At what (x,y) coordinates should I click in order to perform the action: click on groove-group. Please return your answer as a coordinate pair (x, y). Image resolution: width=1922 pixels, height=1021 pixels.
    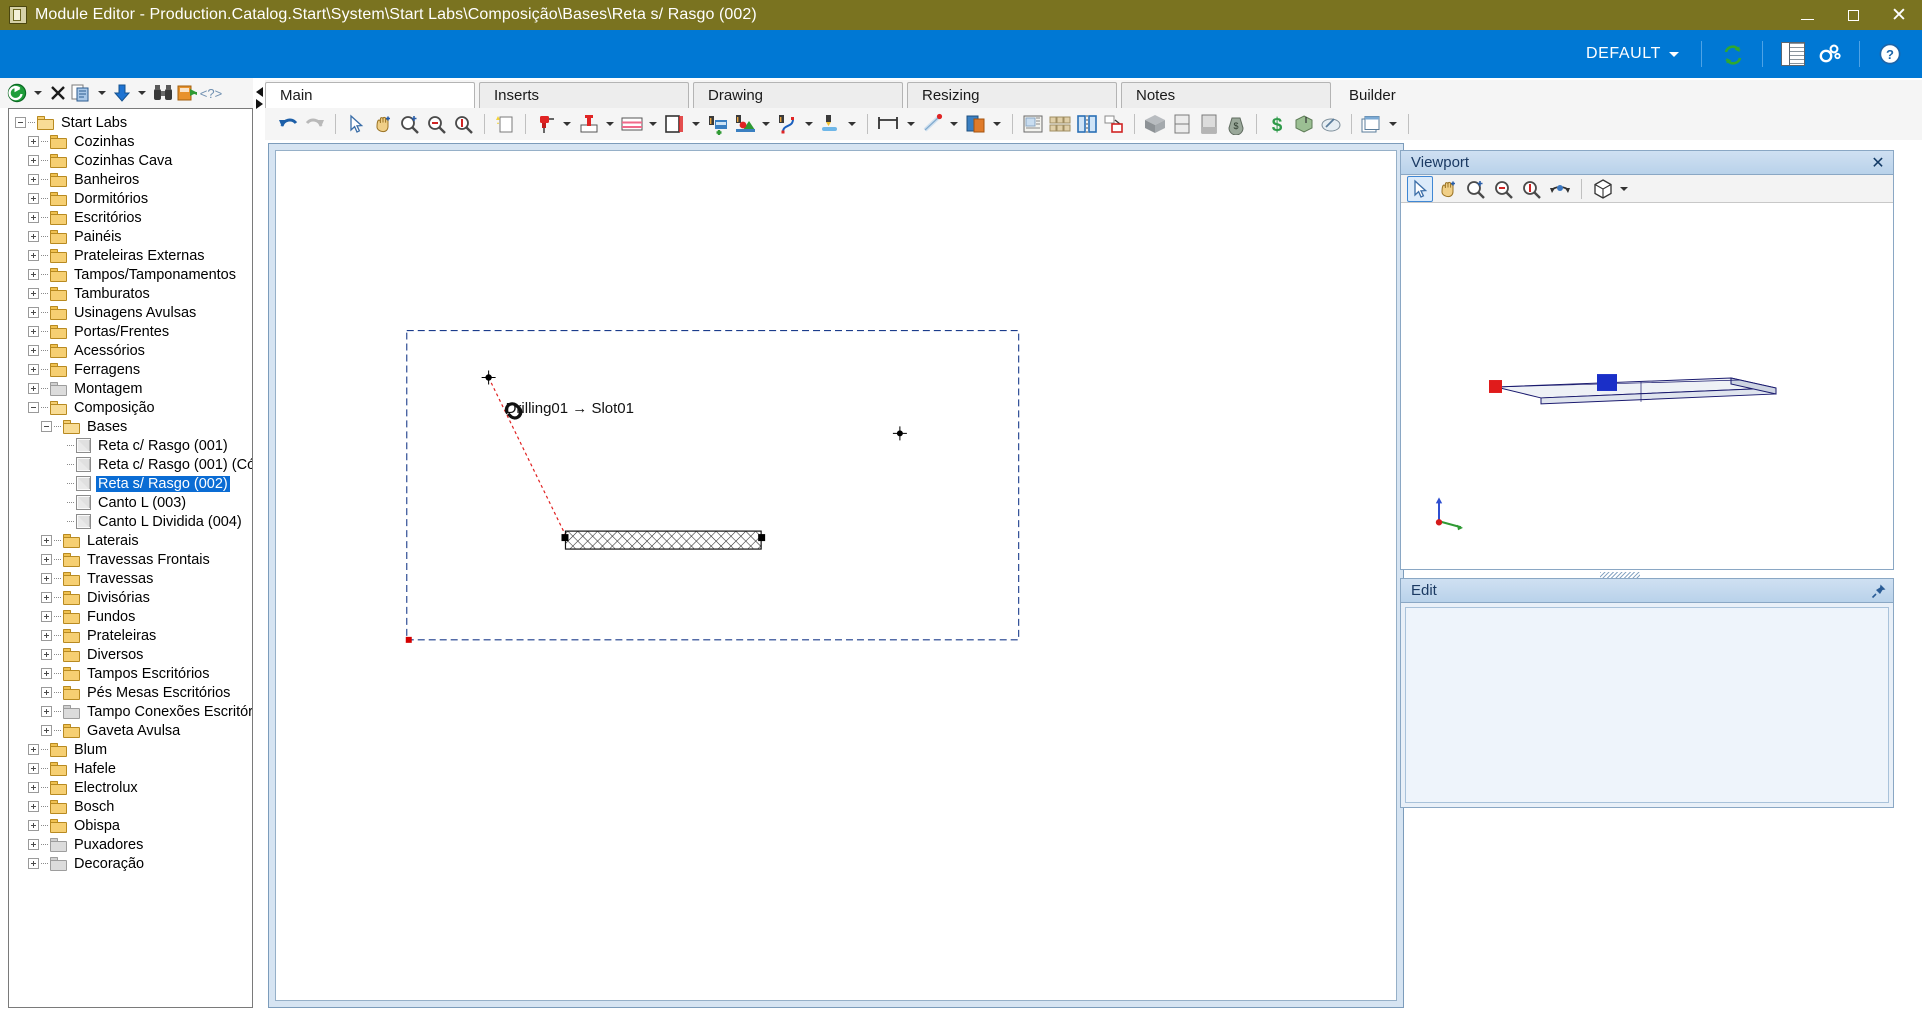
    Looking at the image, I should click on (640, 124).